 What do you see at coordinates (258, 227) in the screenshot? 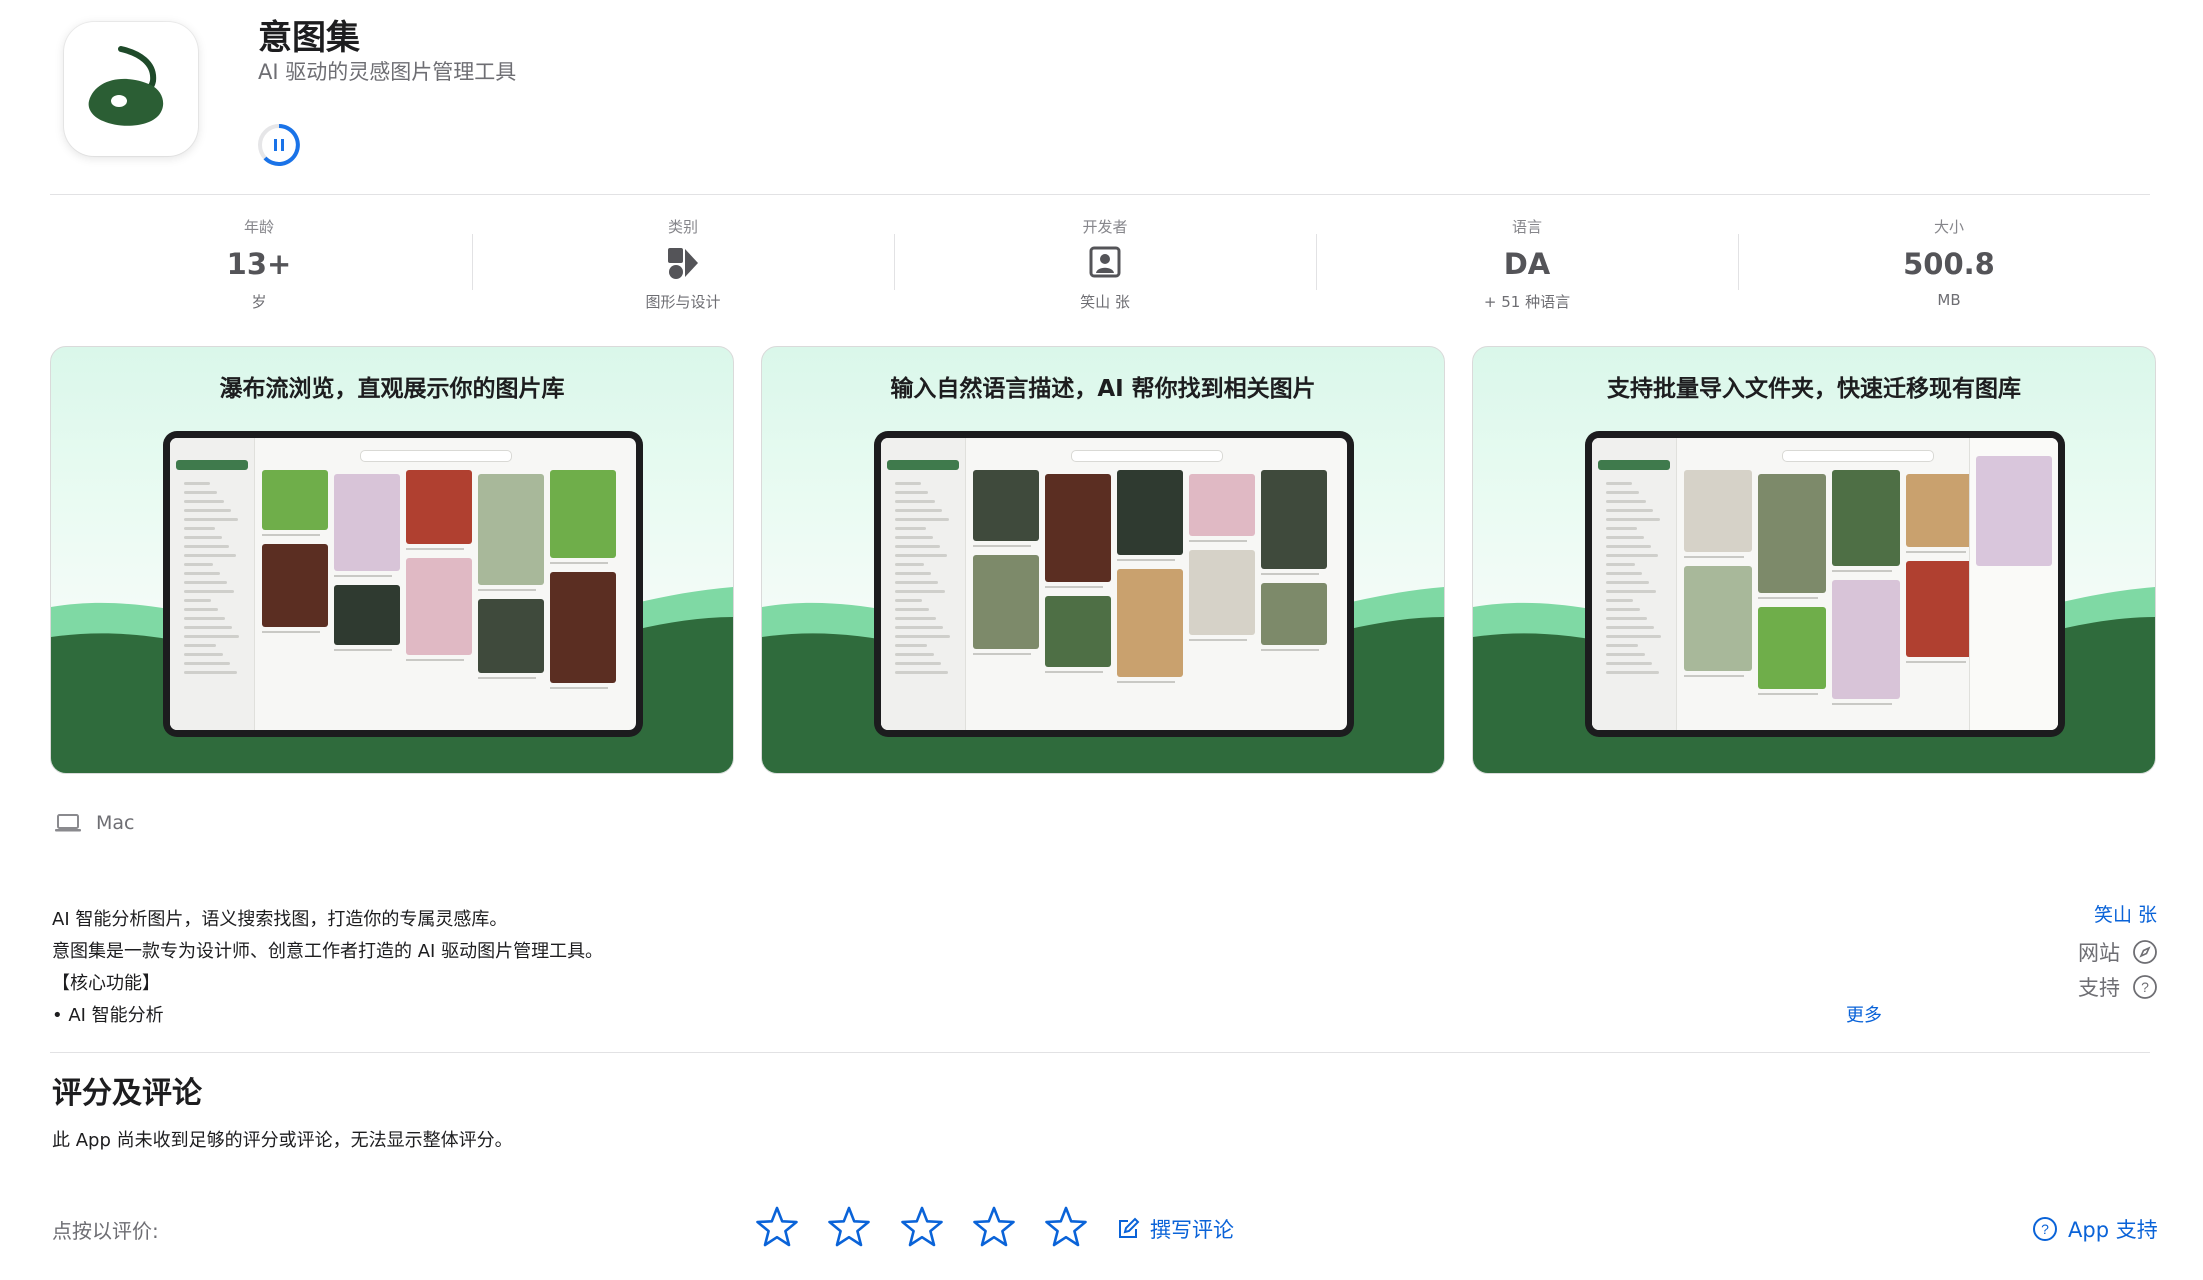
I see `info-age-label: 年龄` at bounding box center [258, 227].